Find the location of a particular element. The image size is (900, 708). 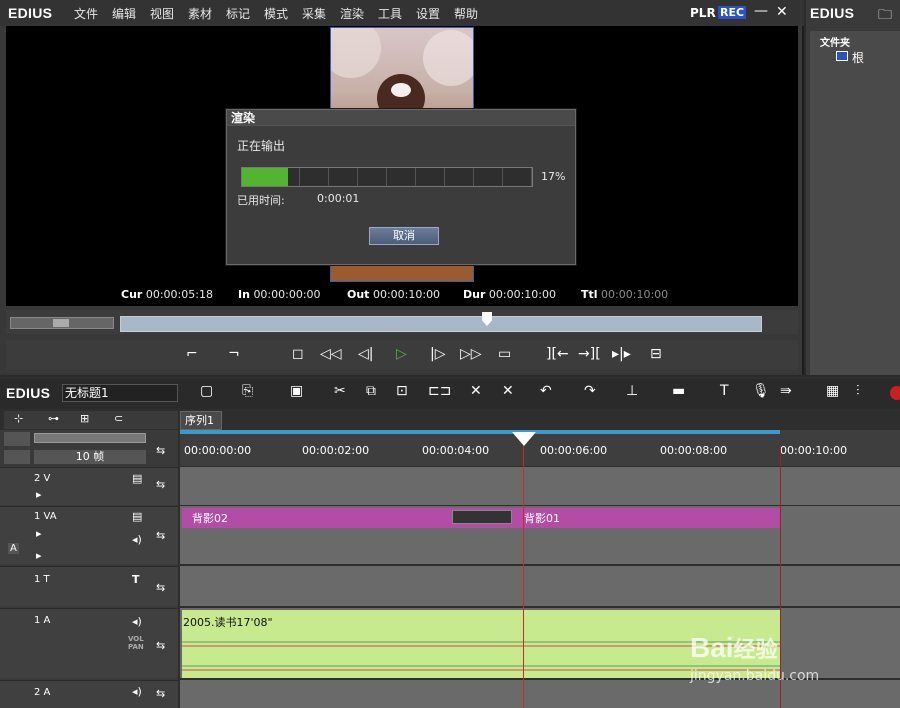

track-name: 2 V is located at coordinates (42, 478).